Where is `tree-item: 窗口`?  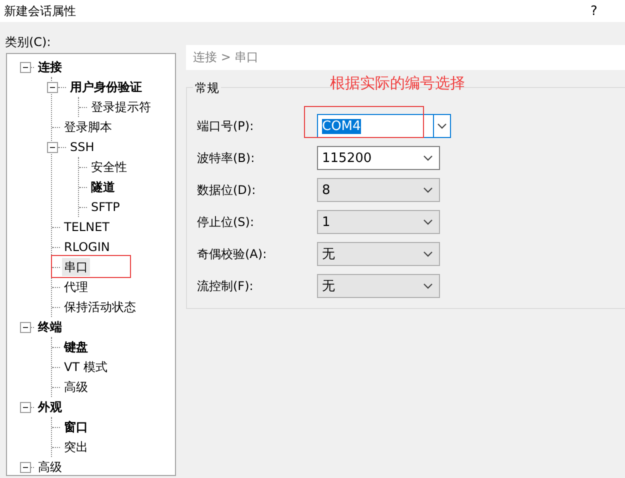 tree-item: 窗口 is located at coordinates (76, 427).